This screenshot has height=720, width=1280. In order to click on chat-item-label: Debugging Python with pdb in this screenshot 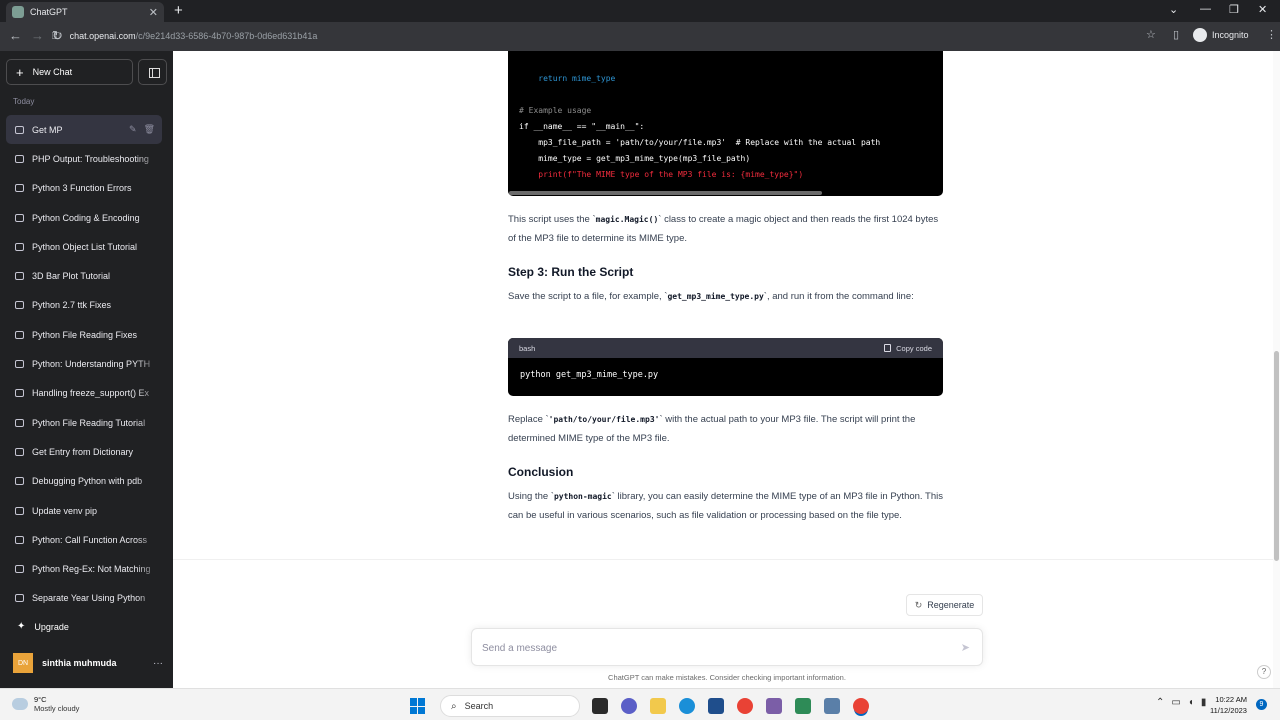, I will do `click(87, 481)`.